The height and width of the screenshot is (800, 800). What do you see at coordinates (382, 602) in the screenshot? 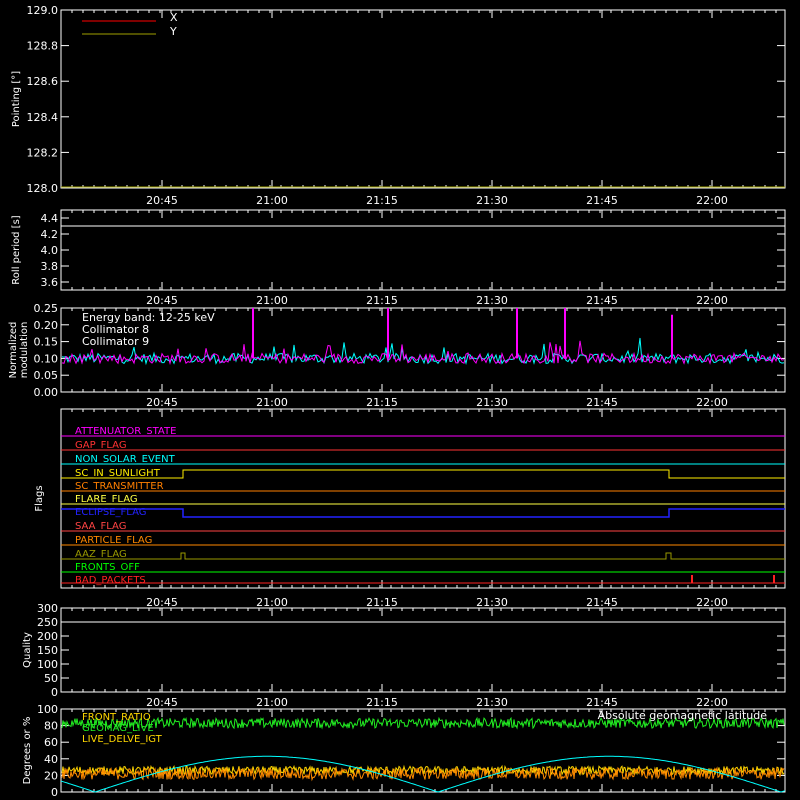
I see `flags-x-tick-label: 21:15` at bounding box center [382, 602].